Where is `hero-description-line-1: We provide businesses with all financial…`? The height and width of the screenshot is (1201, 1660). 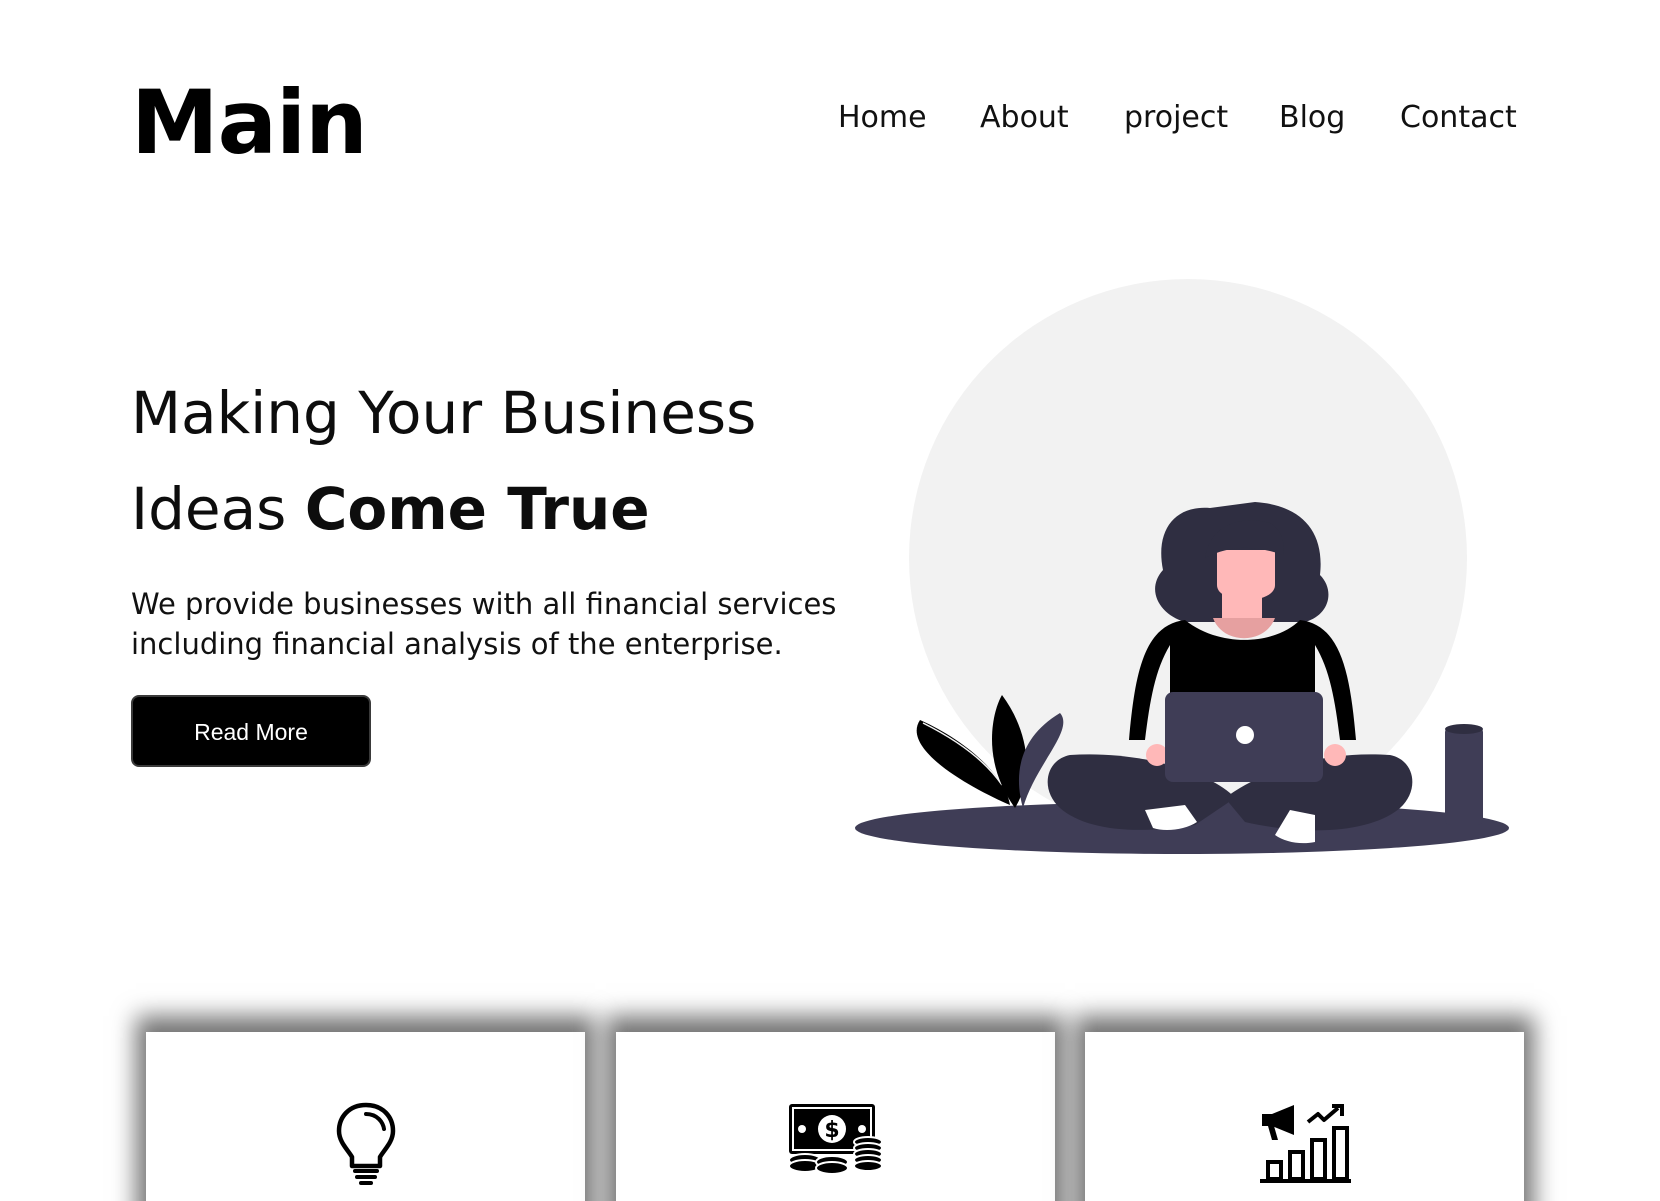
hero-description-line-1: We provide businesses with all financial… is located at coordinates (484, 604).